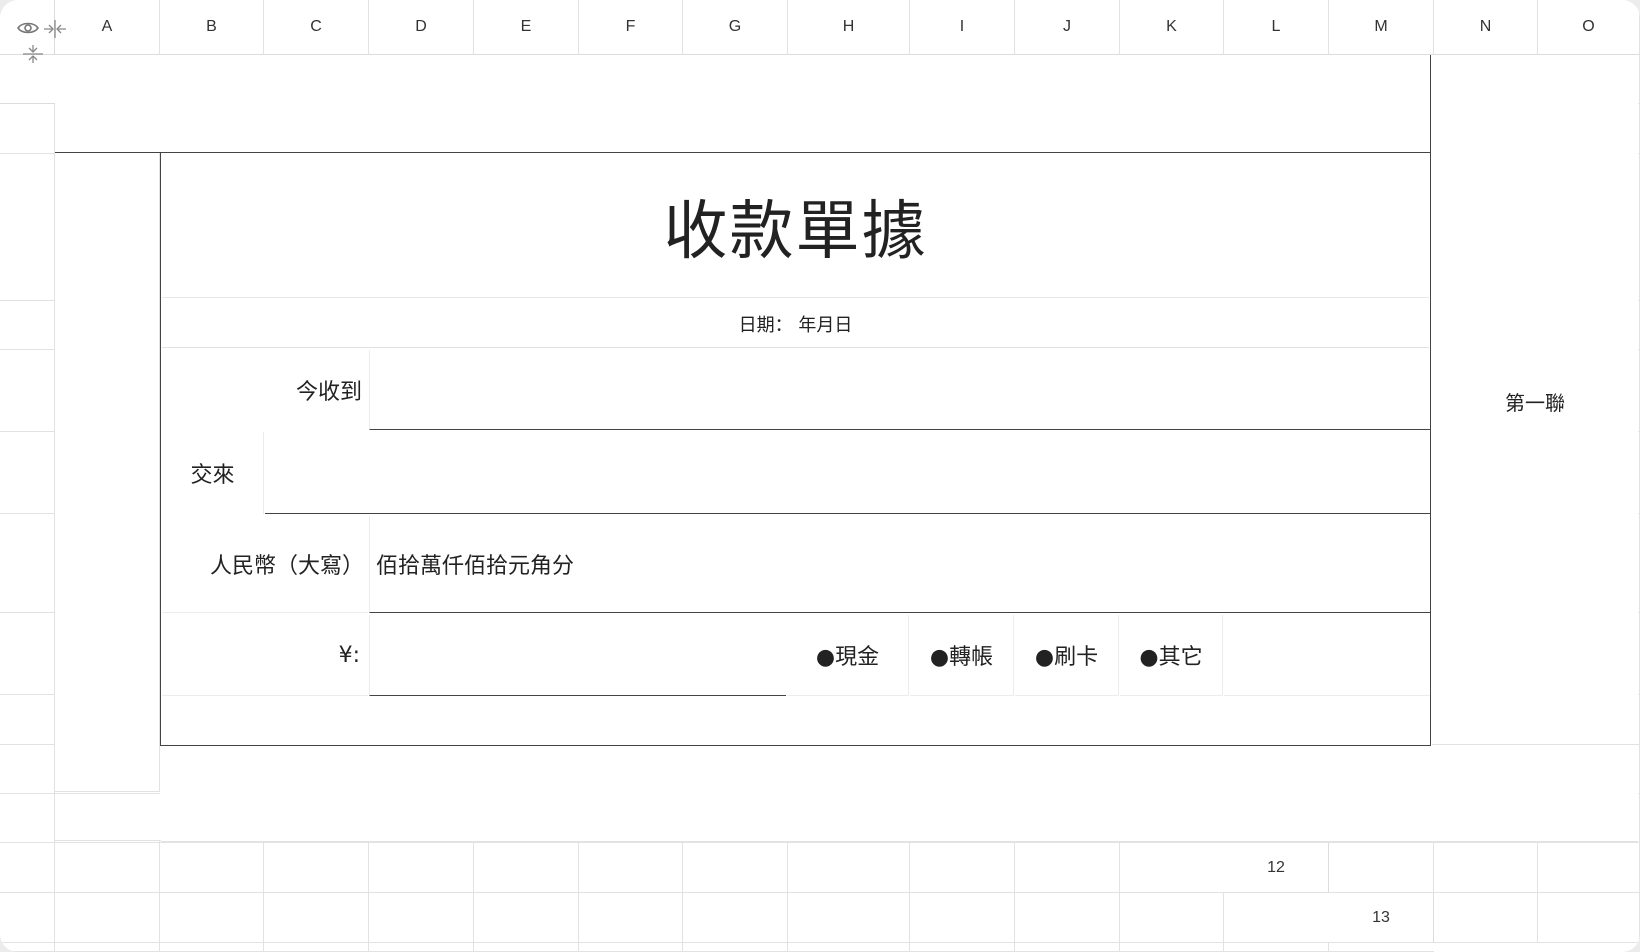 The image size is (1640, 952). I want to click on date-field: 日期： 年月日, so click(795, 324).